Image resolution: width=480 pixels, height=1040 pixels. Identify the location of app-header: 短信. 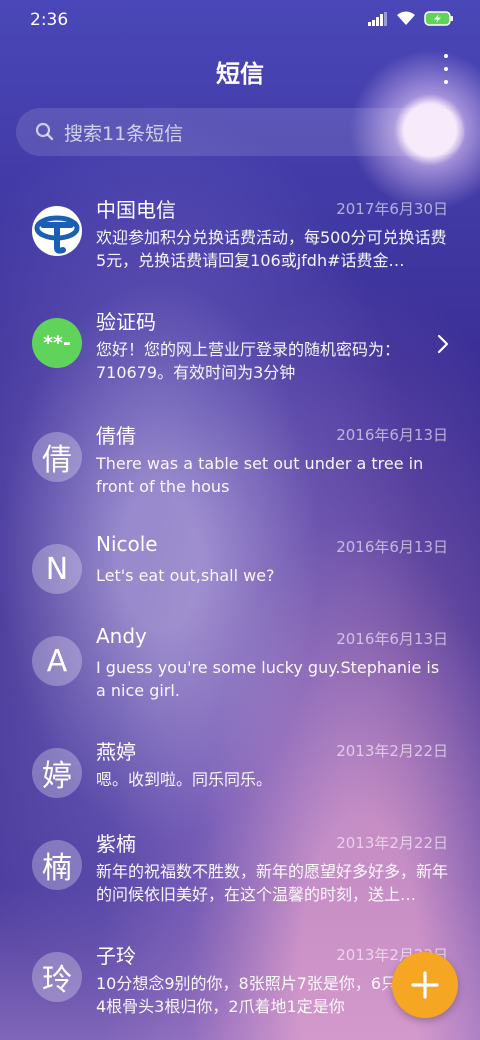
(240, 74).